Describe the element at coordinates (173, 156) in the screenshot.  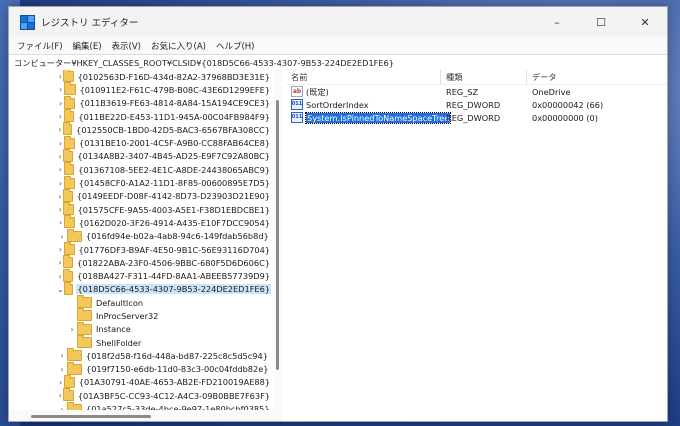
I see `tree-item-label: {0134A8B2-3407-4B45-AD25-E9F7C92A80BC}` at that location.